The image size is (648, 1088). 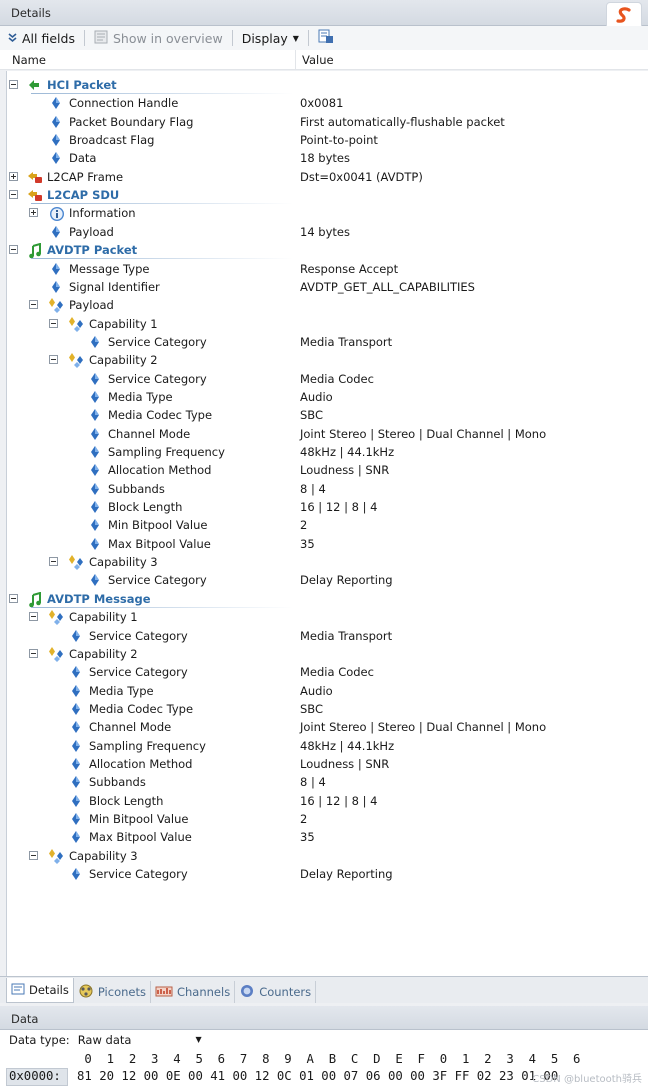 What do you see at coordinates (322, 103) in the screenshot?
I see `tree-row-value: 0x0081` at bounding box center [322, 103].